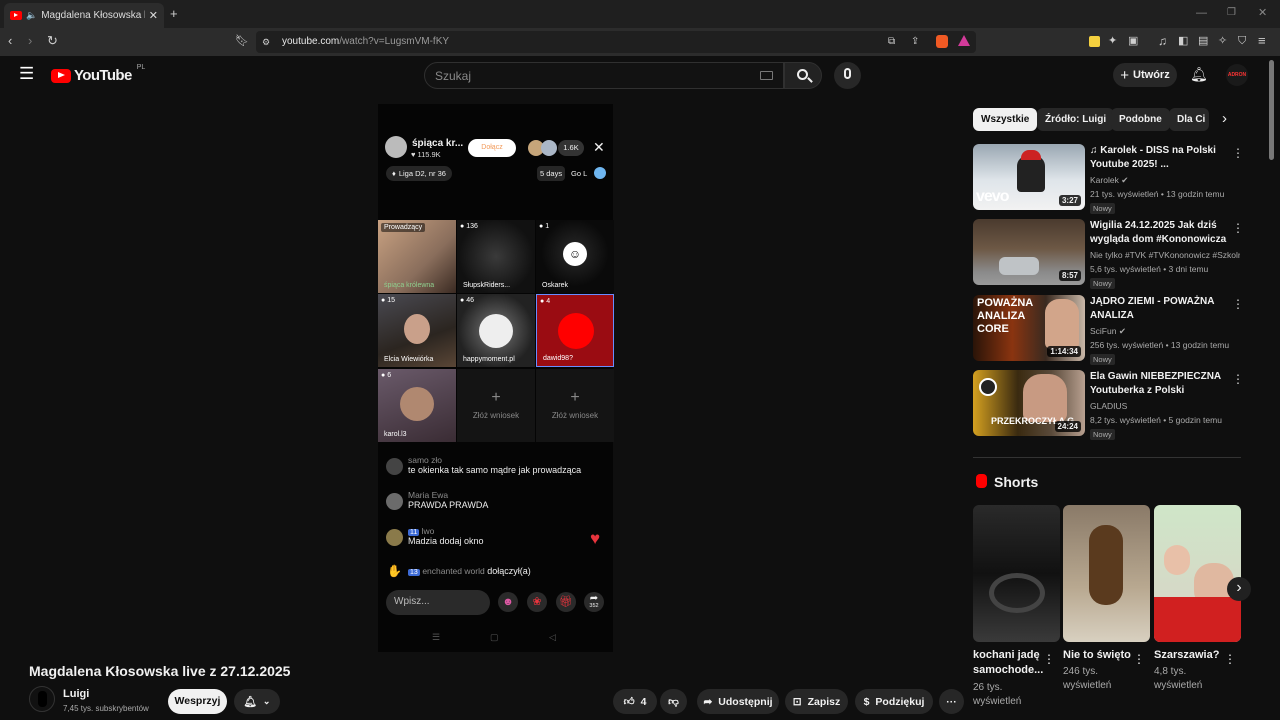  Describe the element at coordinates (537, 602) in the screenshot. I see `rose-icon: ❀` at that location.